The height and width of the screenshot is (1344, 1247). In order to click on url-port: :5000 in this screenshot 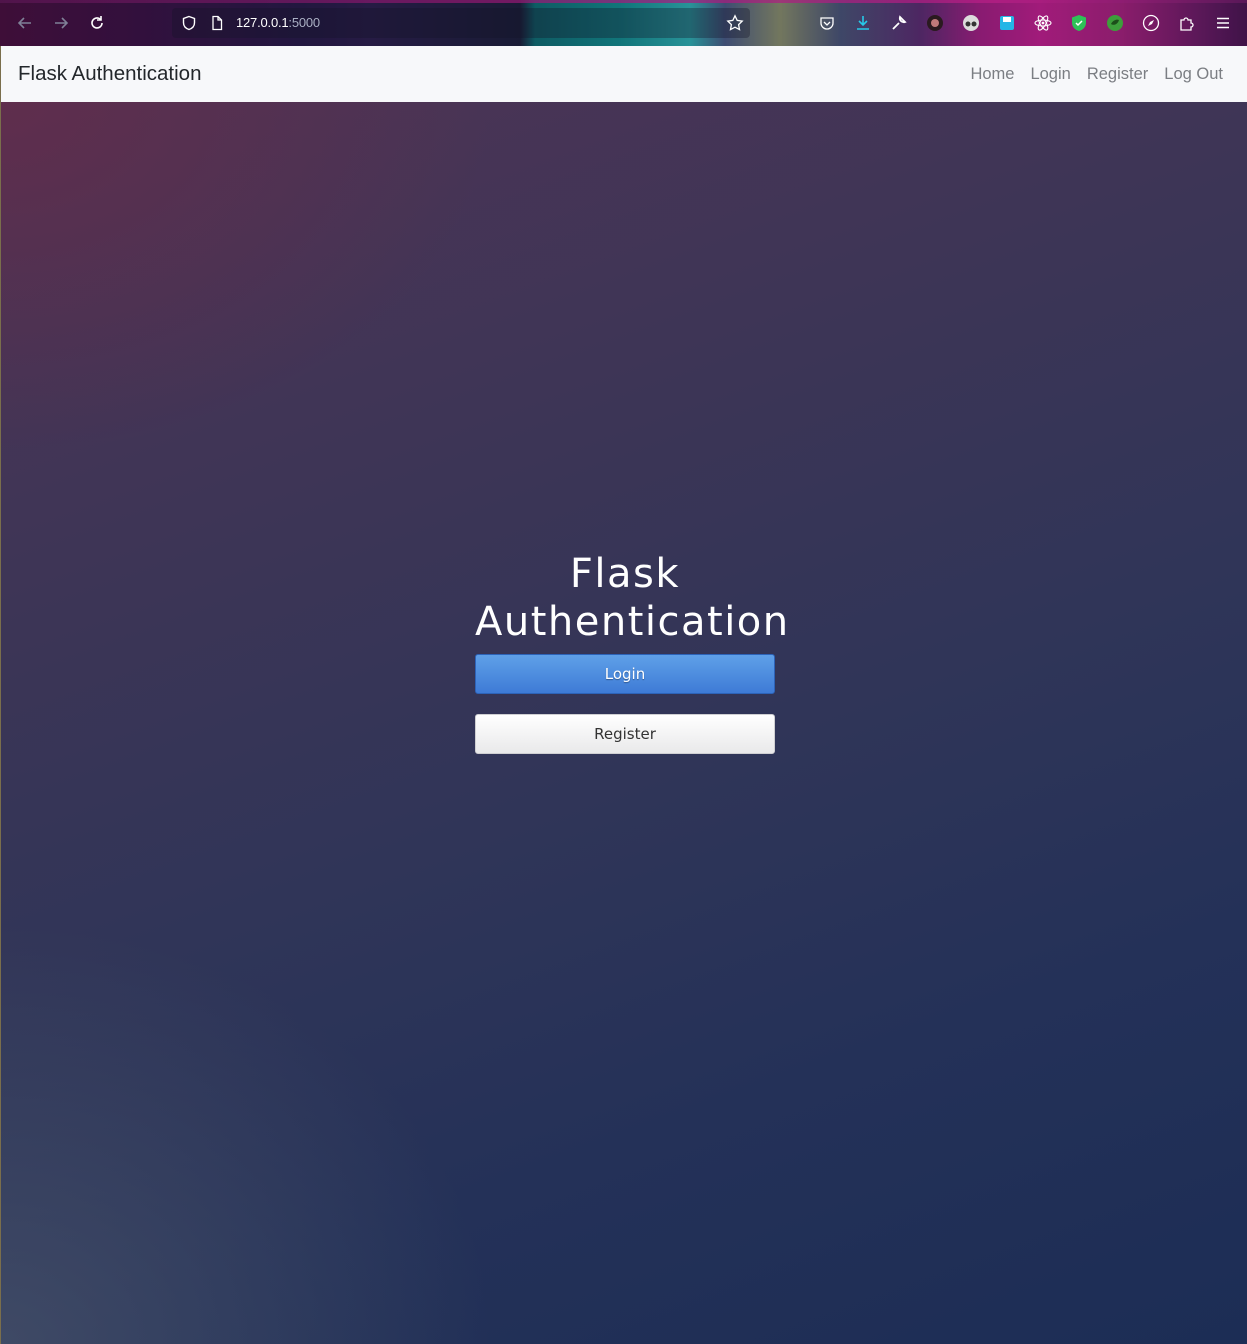, I will do `click(304, 22)`.